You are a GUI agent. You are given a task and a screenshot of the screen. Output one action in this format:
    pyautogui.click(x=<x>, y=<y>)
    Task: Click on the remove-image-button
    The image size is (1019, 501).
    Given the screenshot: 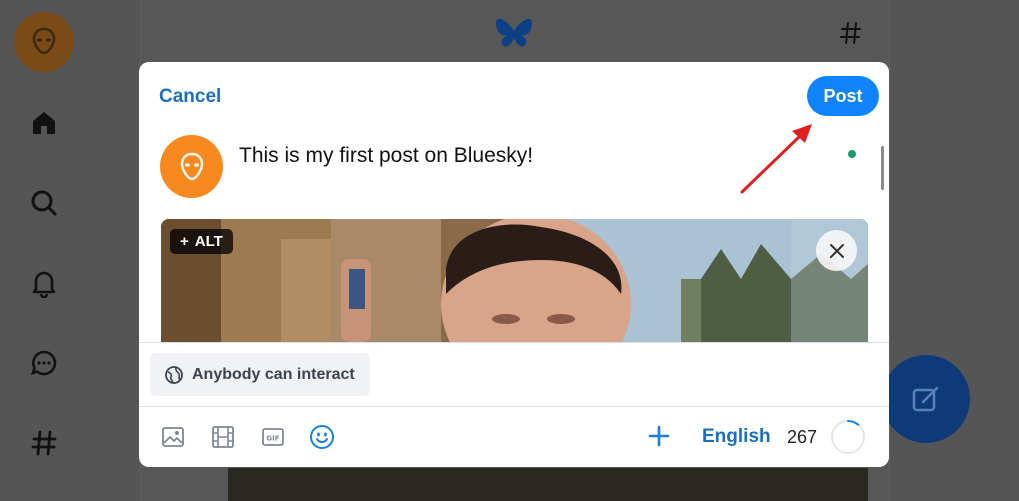 What is the action you would take?
    pyautogui.click(x=836, y=250)
    